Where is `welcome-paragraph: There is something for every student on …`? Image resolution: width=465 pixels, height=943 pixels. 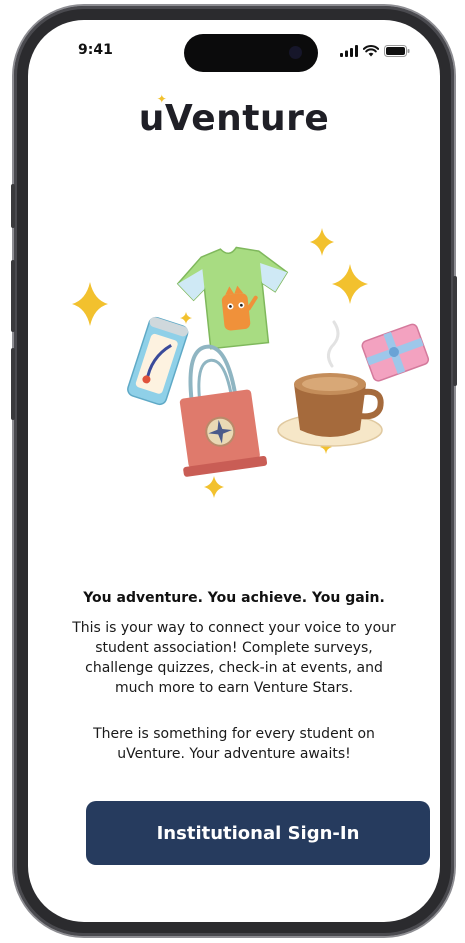
welcome-paragraph: There is something for every student on … is located at coordinates (234, 744).